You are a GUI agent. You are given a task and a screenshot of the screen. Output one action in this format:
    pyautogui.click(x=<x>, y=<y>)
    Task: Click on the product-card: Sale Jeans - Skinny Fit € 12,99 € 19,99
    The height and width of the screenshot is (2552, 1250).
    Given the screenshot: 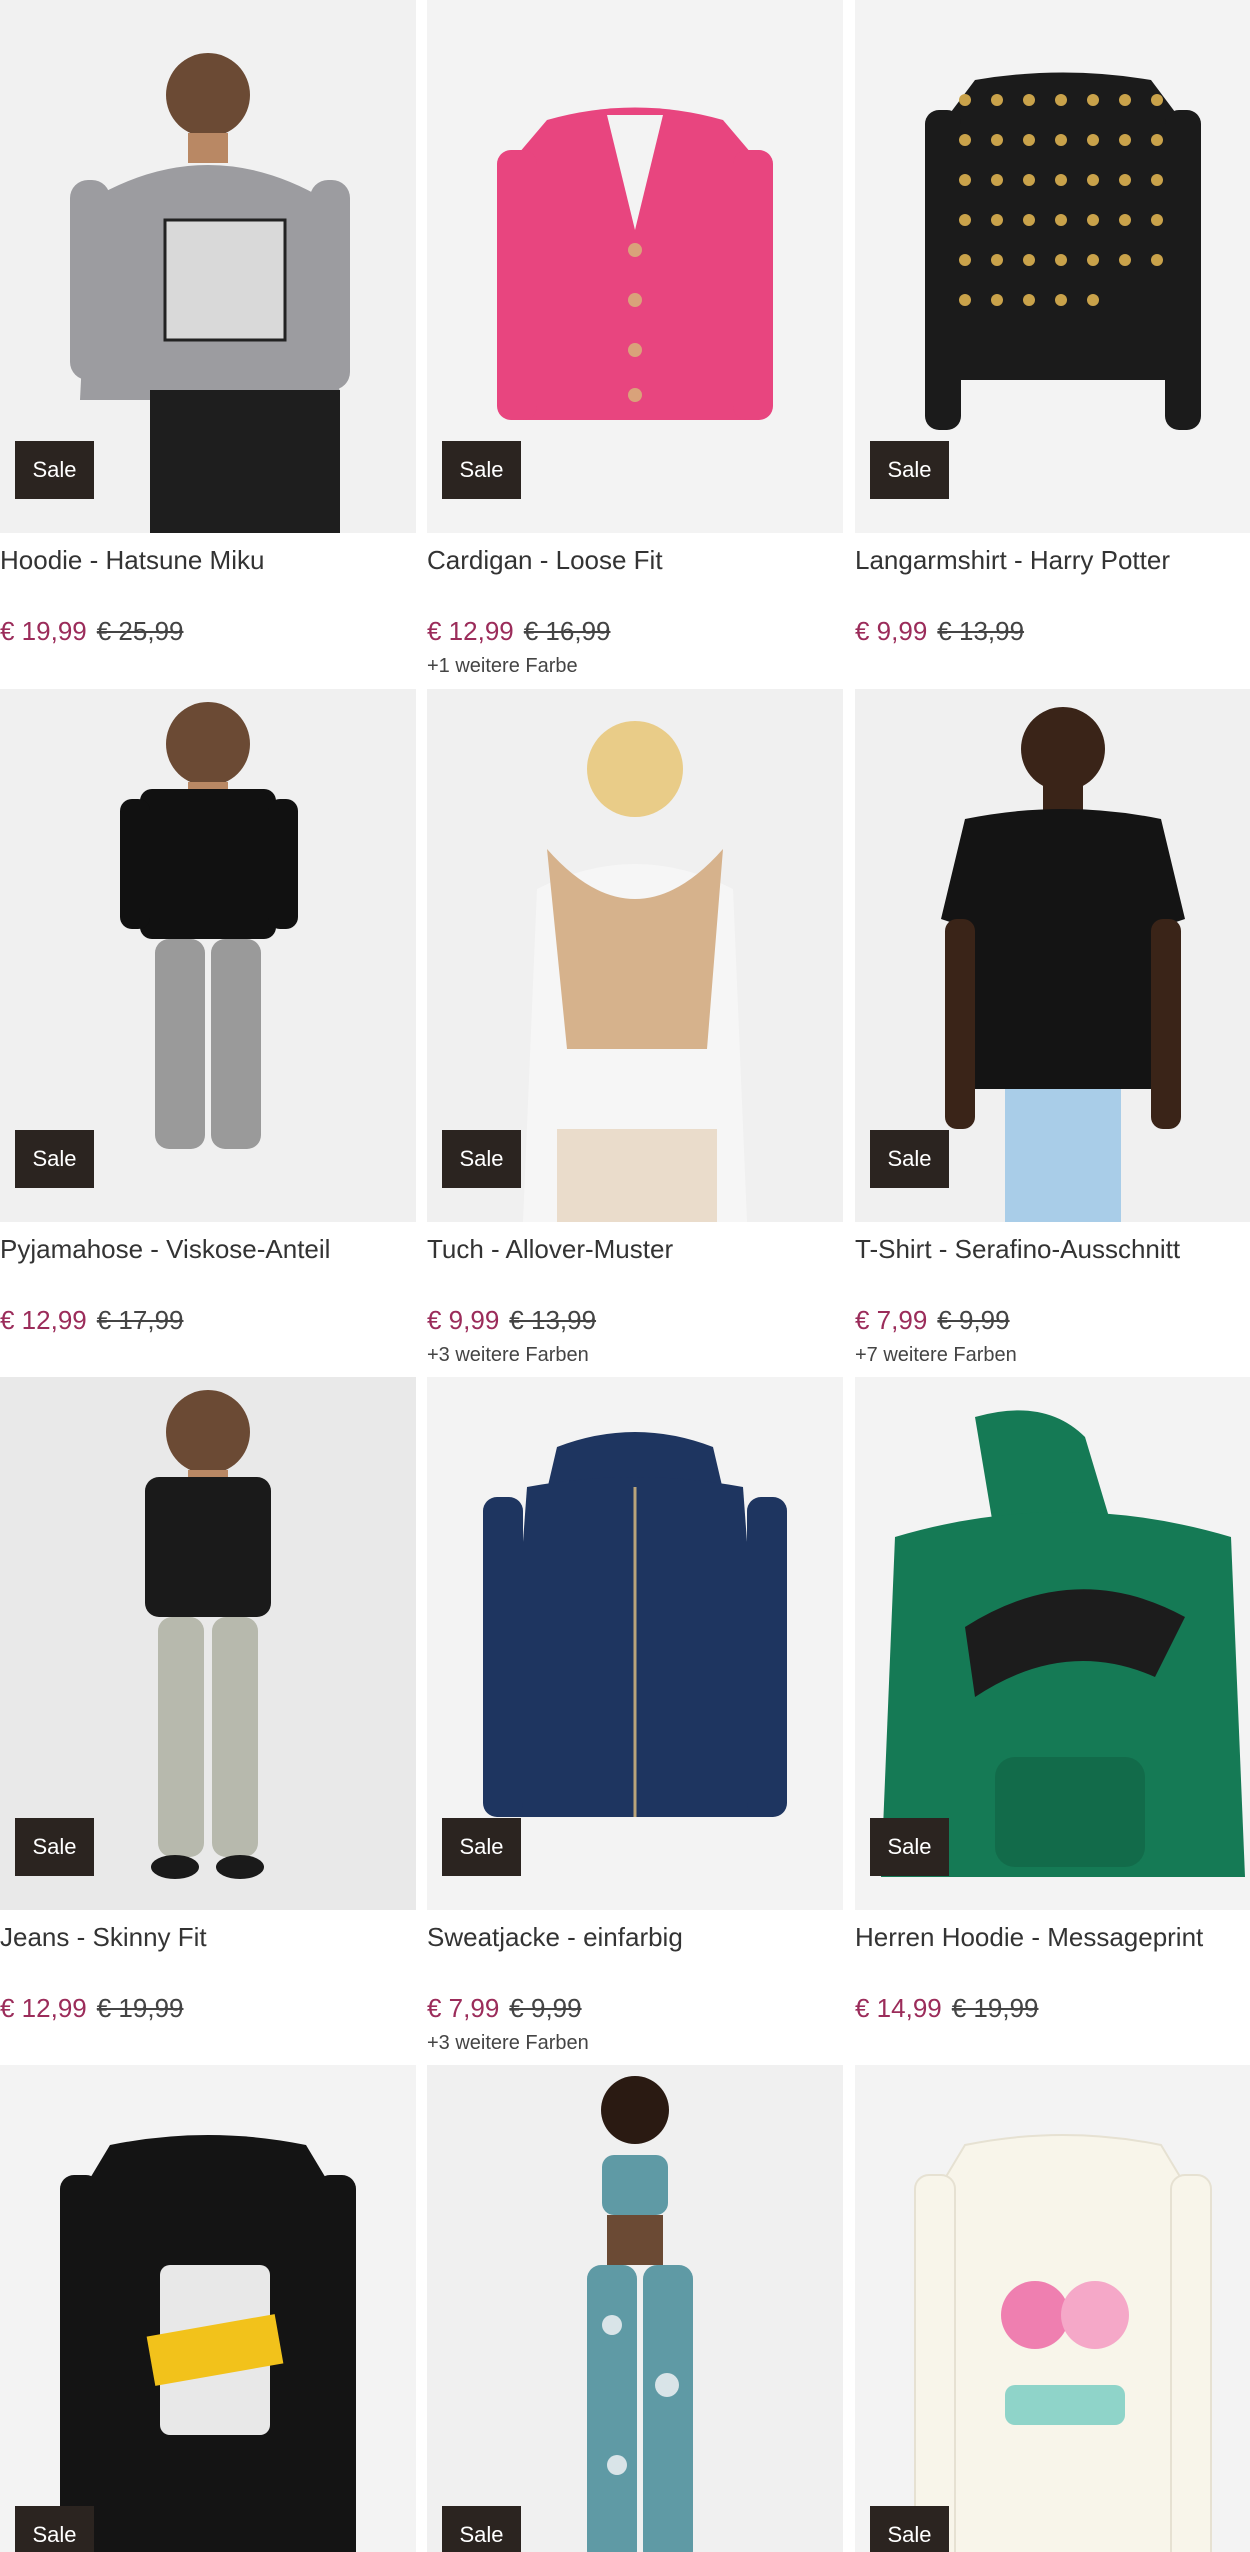 What is the action you would take?
    pyautogui.click(x=208, y=1700)
    